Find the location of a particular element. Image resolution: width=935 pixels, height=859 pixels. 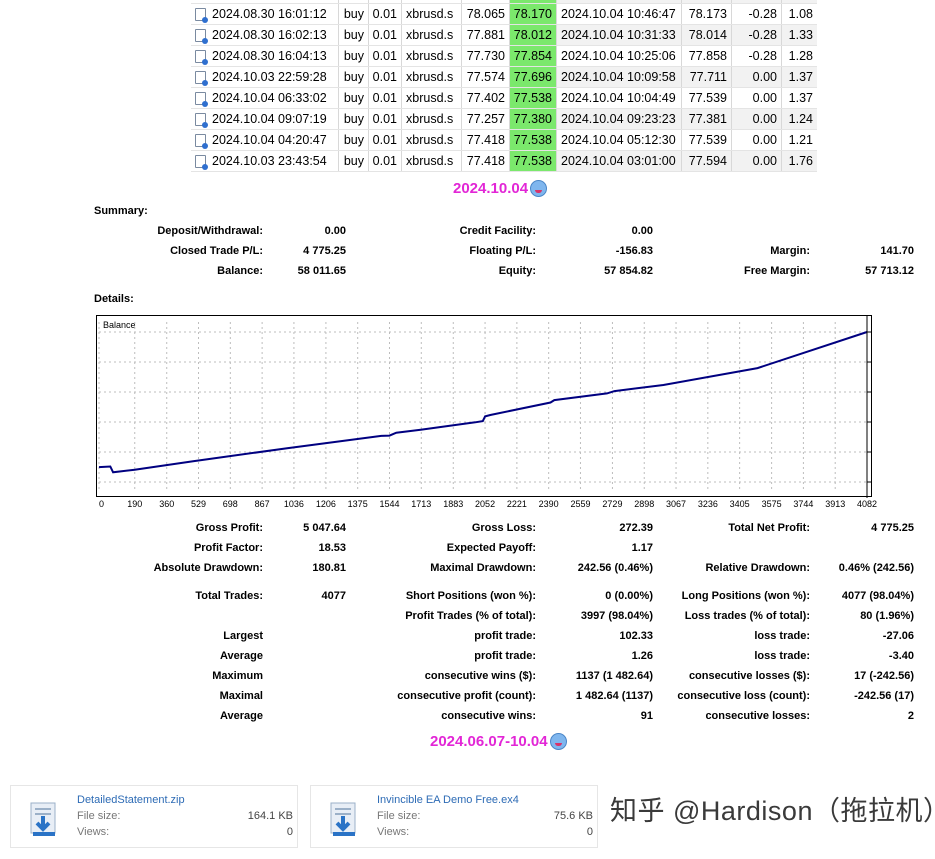

cell-text: 77.696 is located at coordinates (532, 77).